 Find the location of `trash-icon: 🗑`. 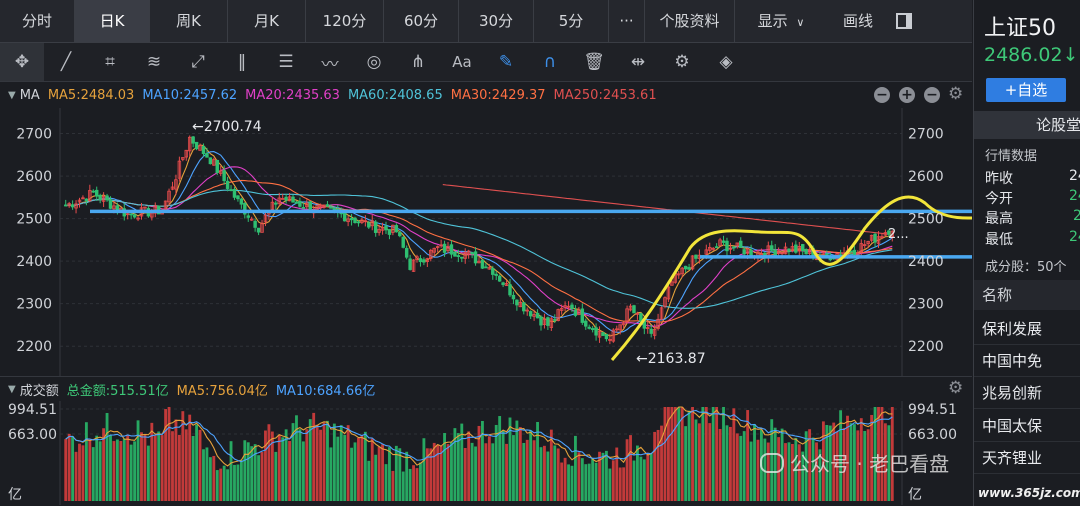

trash-icon: 🗑 is located at coordinates (594, 62).